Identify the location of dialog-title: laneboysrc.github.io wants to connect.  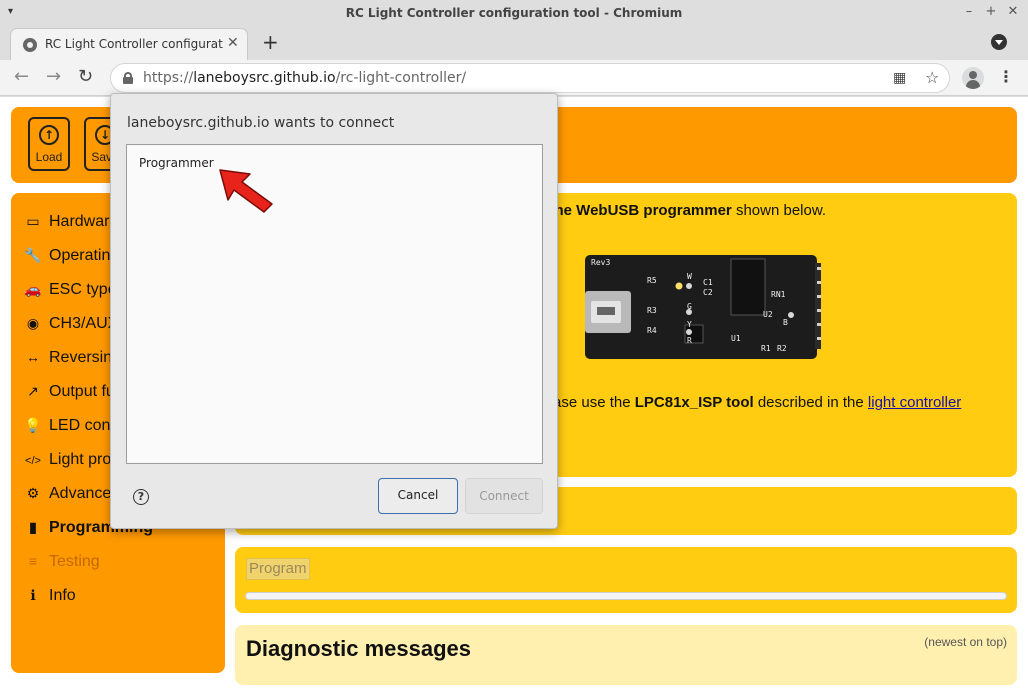
(261, 123).